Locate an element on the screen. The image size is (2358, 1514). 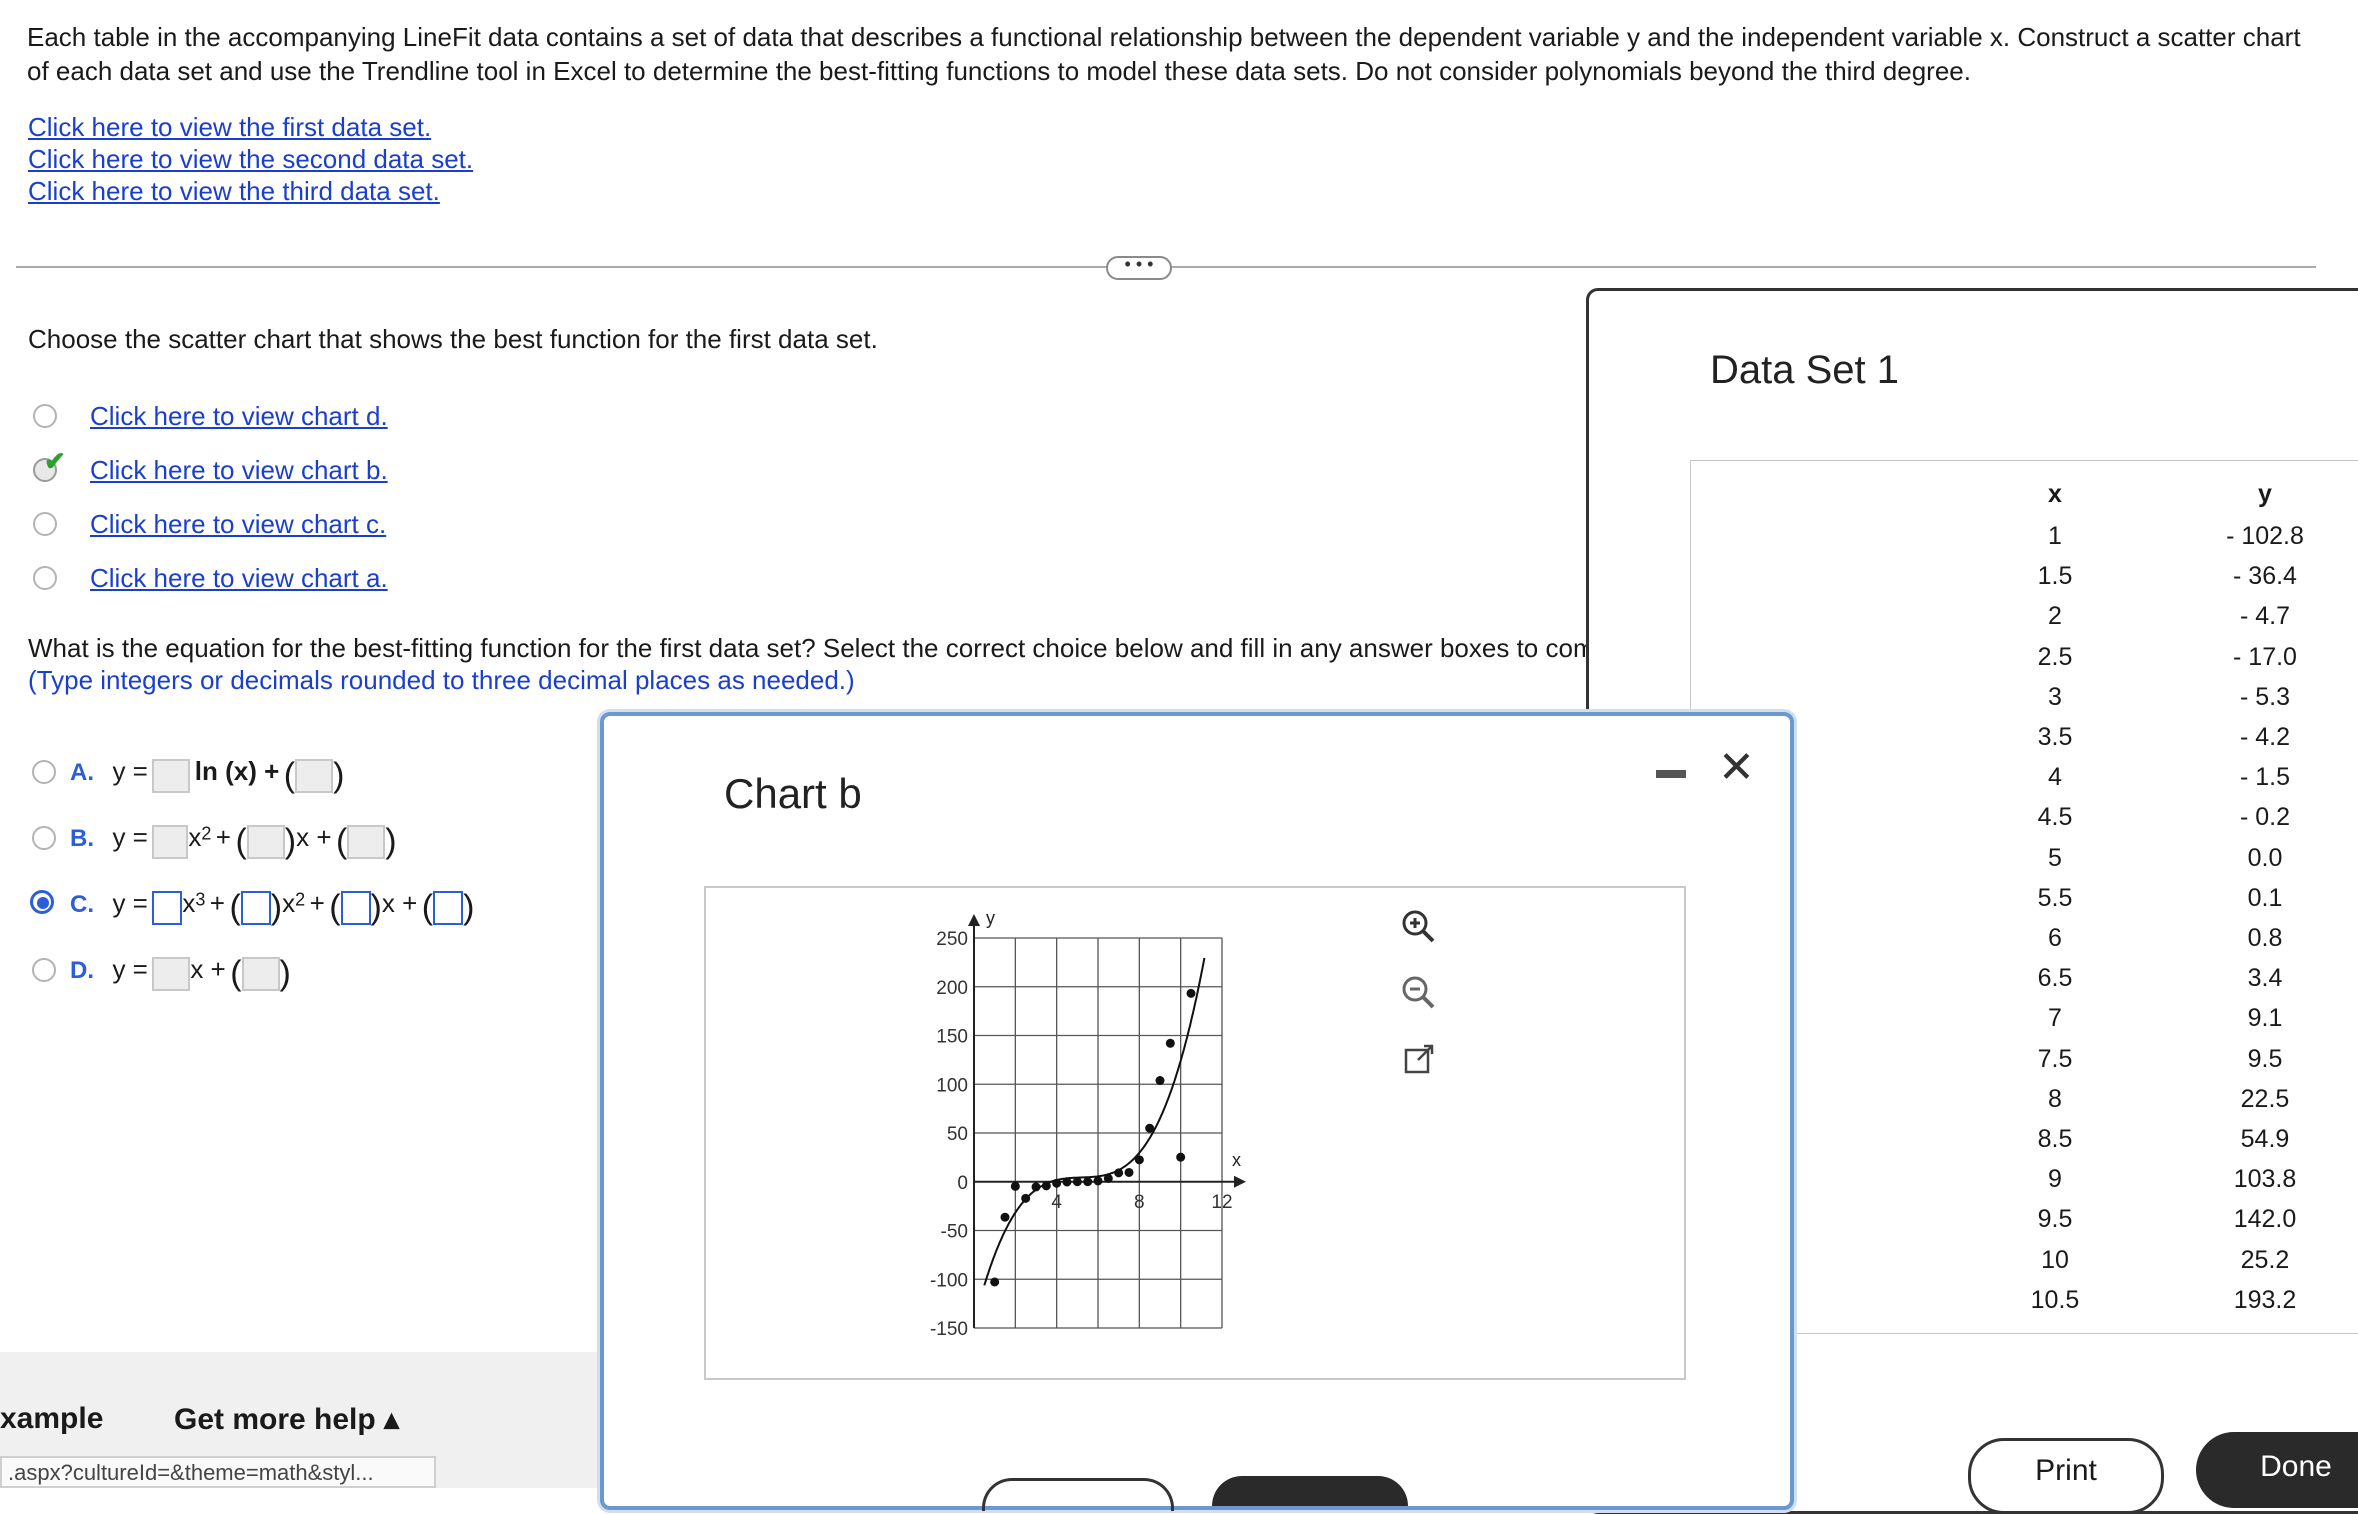
y-value-cell: 142.0 is located at coordinates (2265, 1219).